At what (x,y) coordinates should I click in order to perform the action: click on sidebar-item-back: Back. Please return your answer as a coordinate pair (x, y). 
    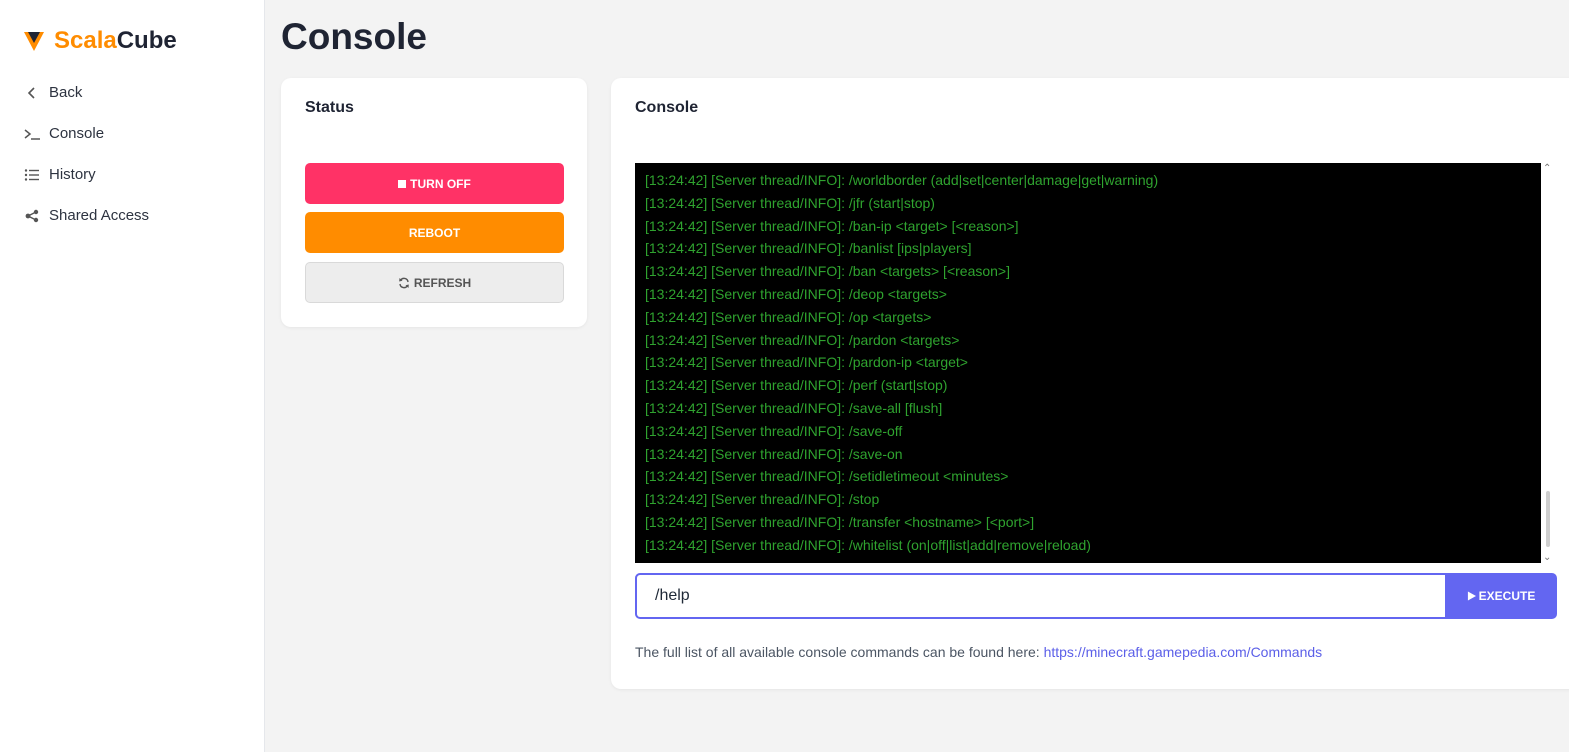
    Looking at the image, I should click on (86, 92).